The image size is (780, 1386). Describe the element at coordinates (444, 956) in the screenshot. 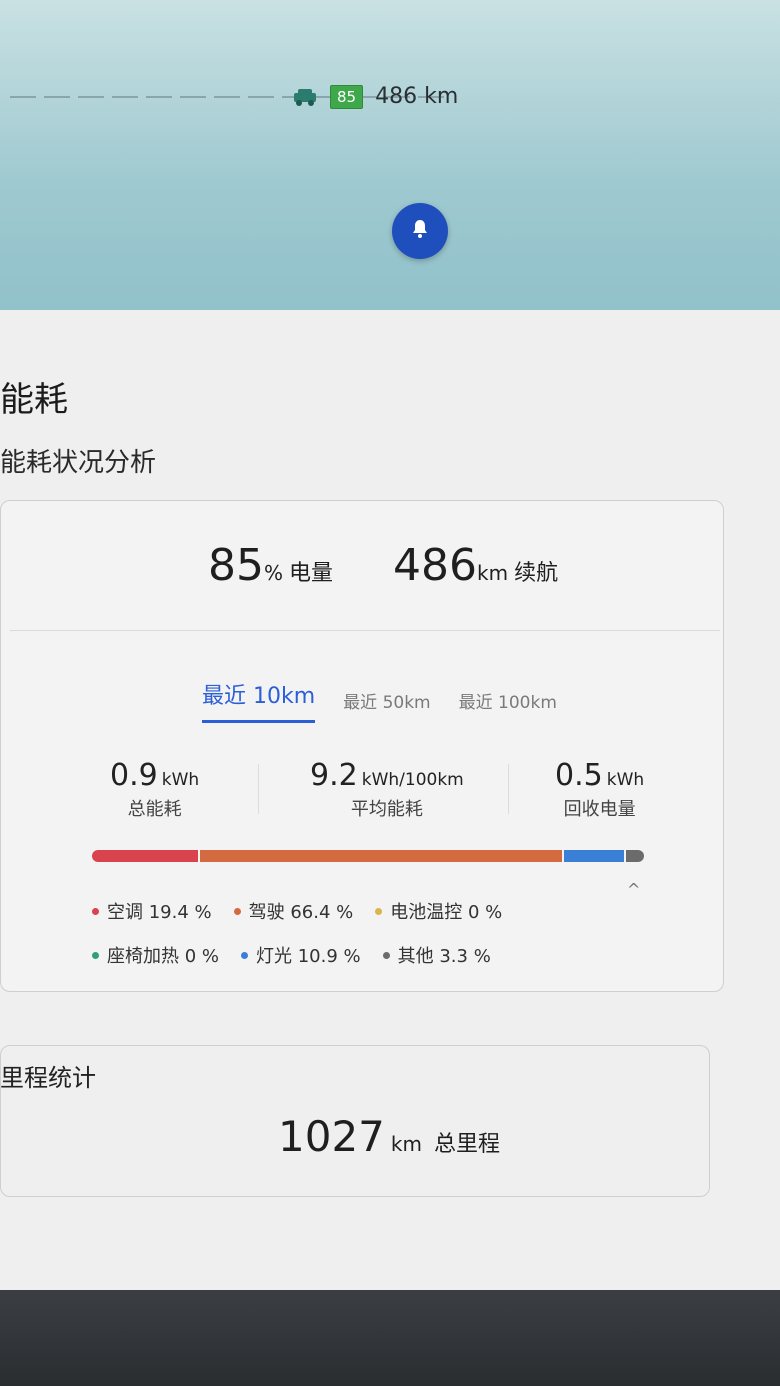

I see `legend-label: 其他 3.3 %` at that location.